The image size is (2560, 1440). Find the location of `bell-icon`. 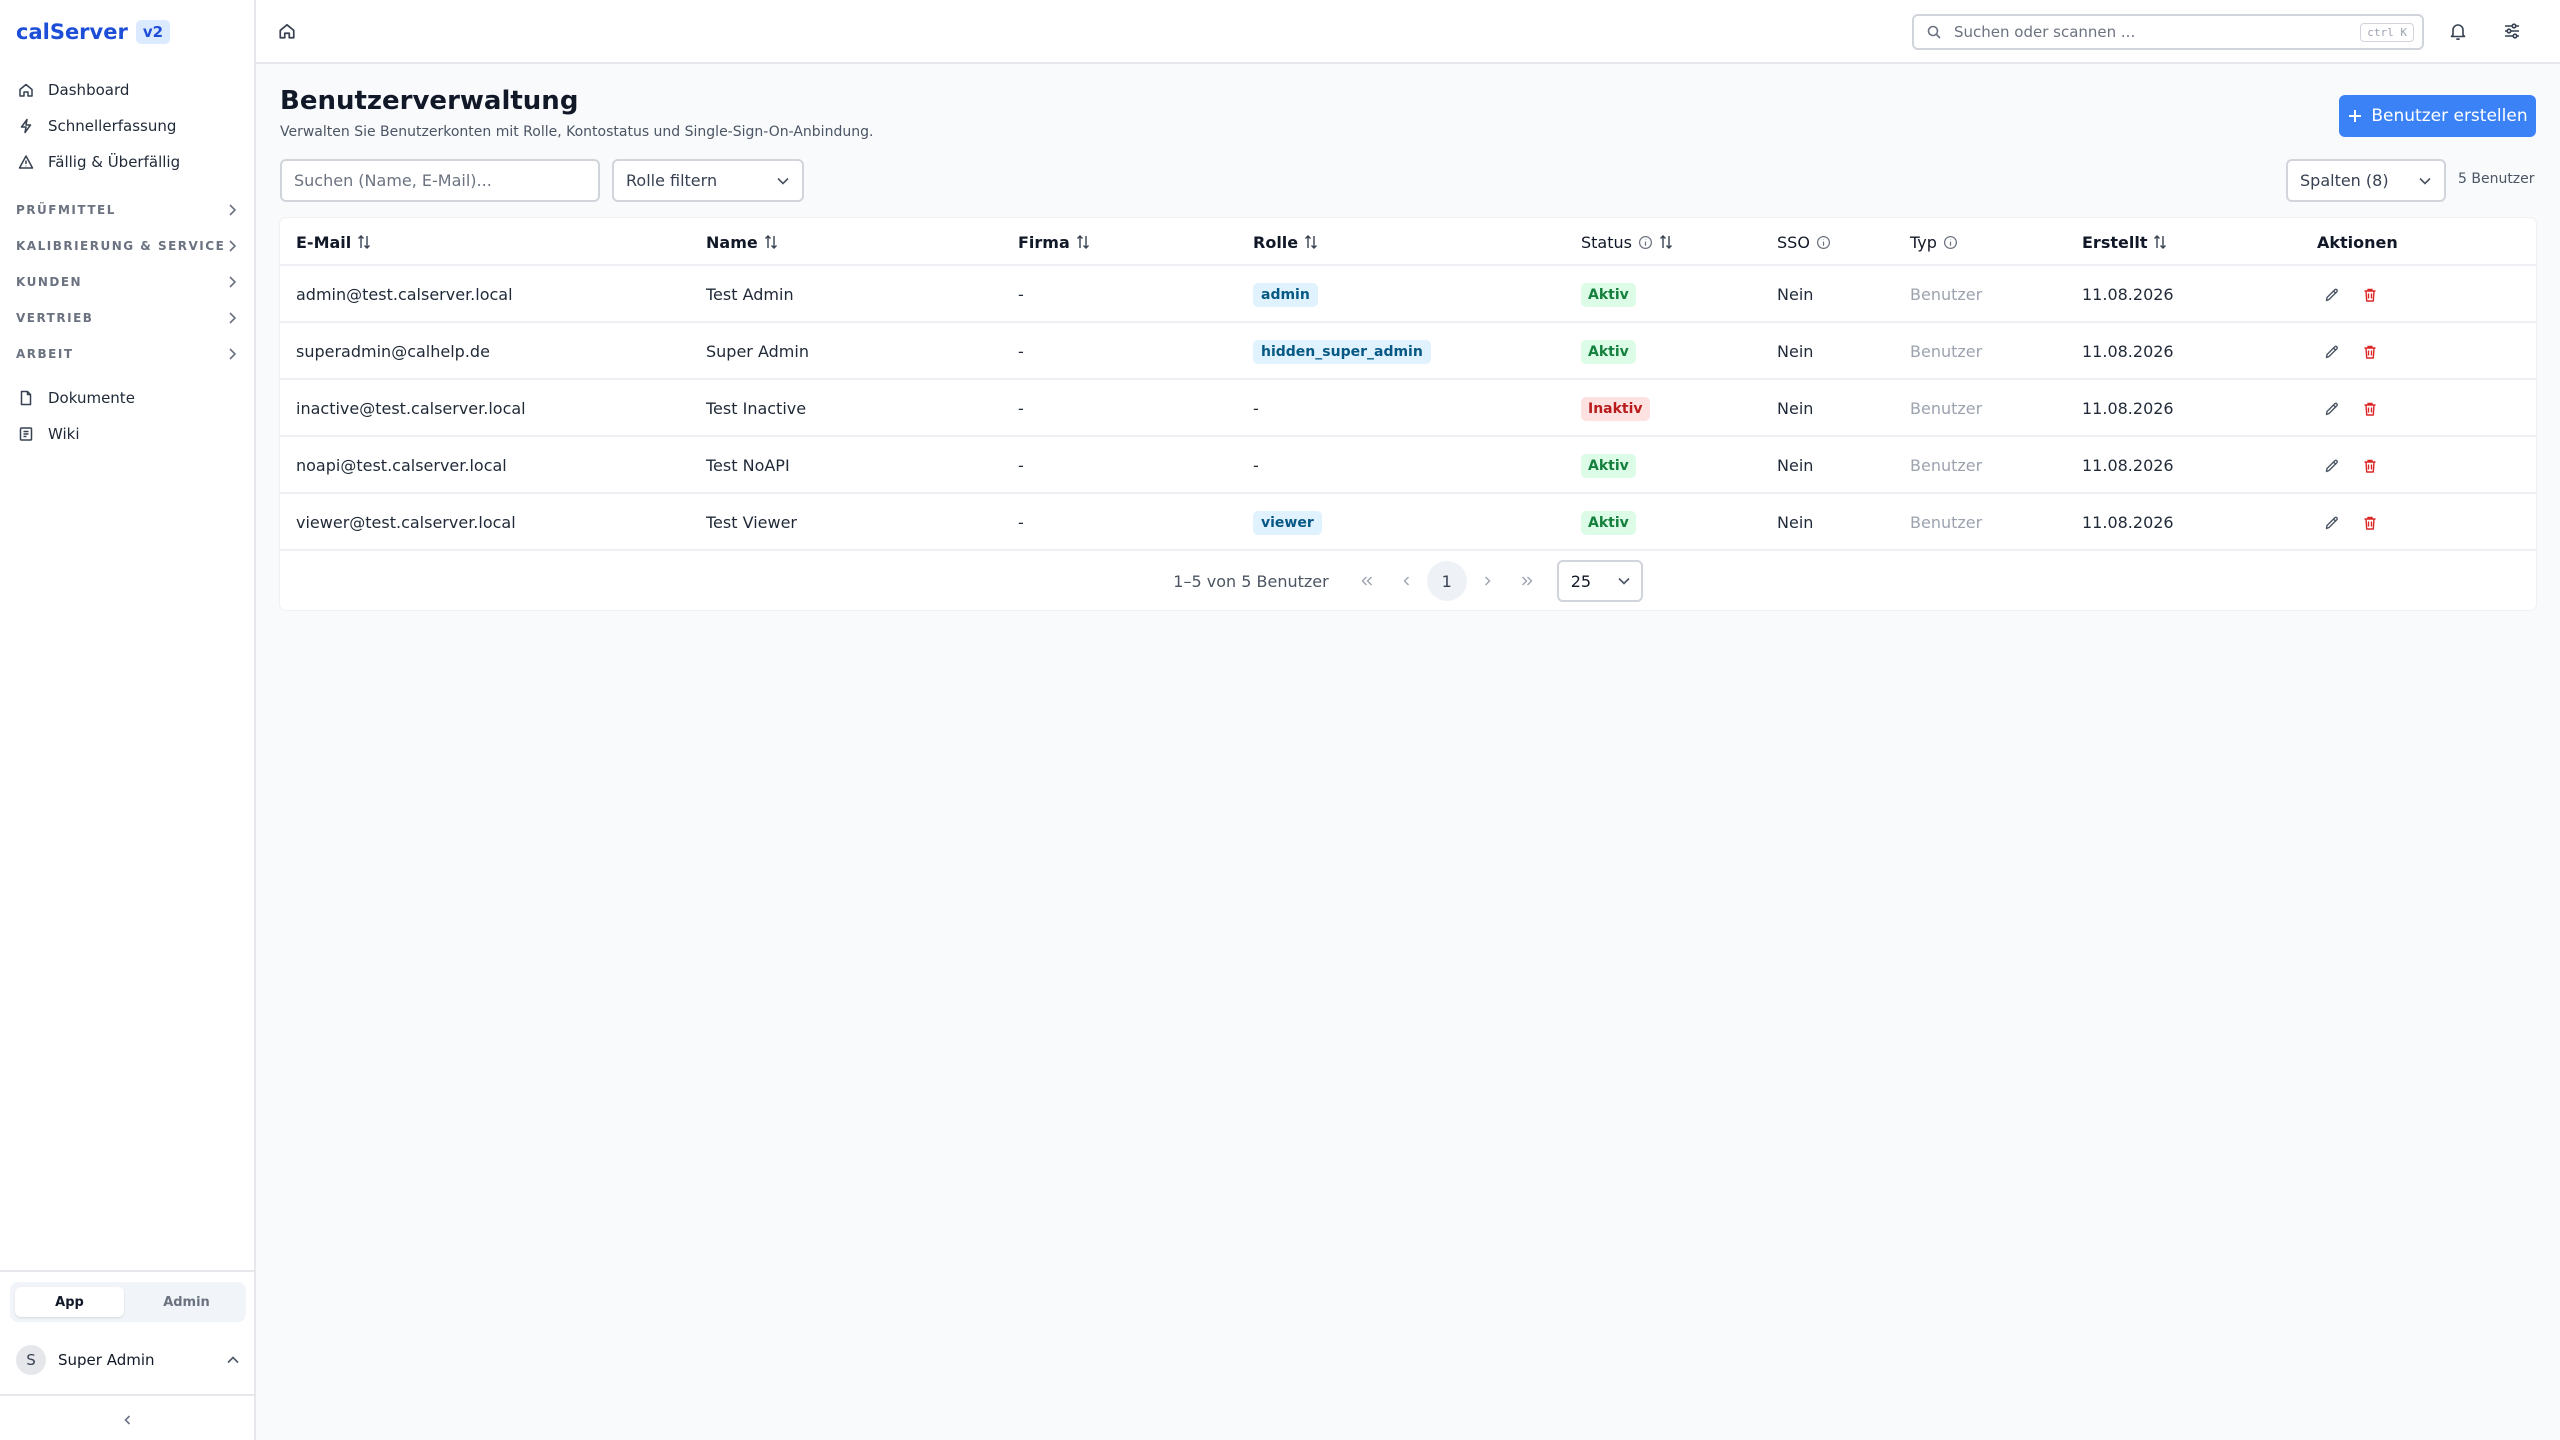

bell-icon is located at coordinates (2458, 31).